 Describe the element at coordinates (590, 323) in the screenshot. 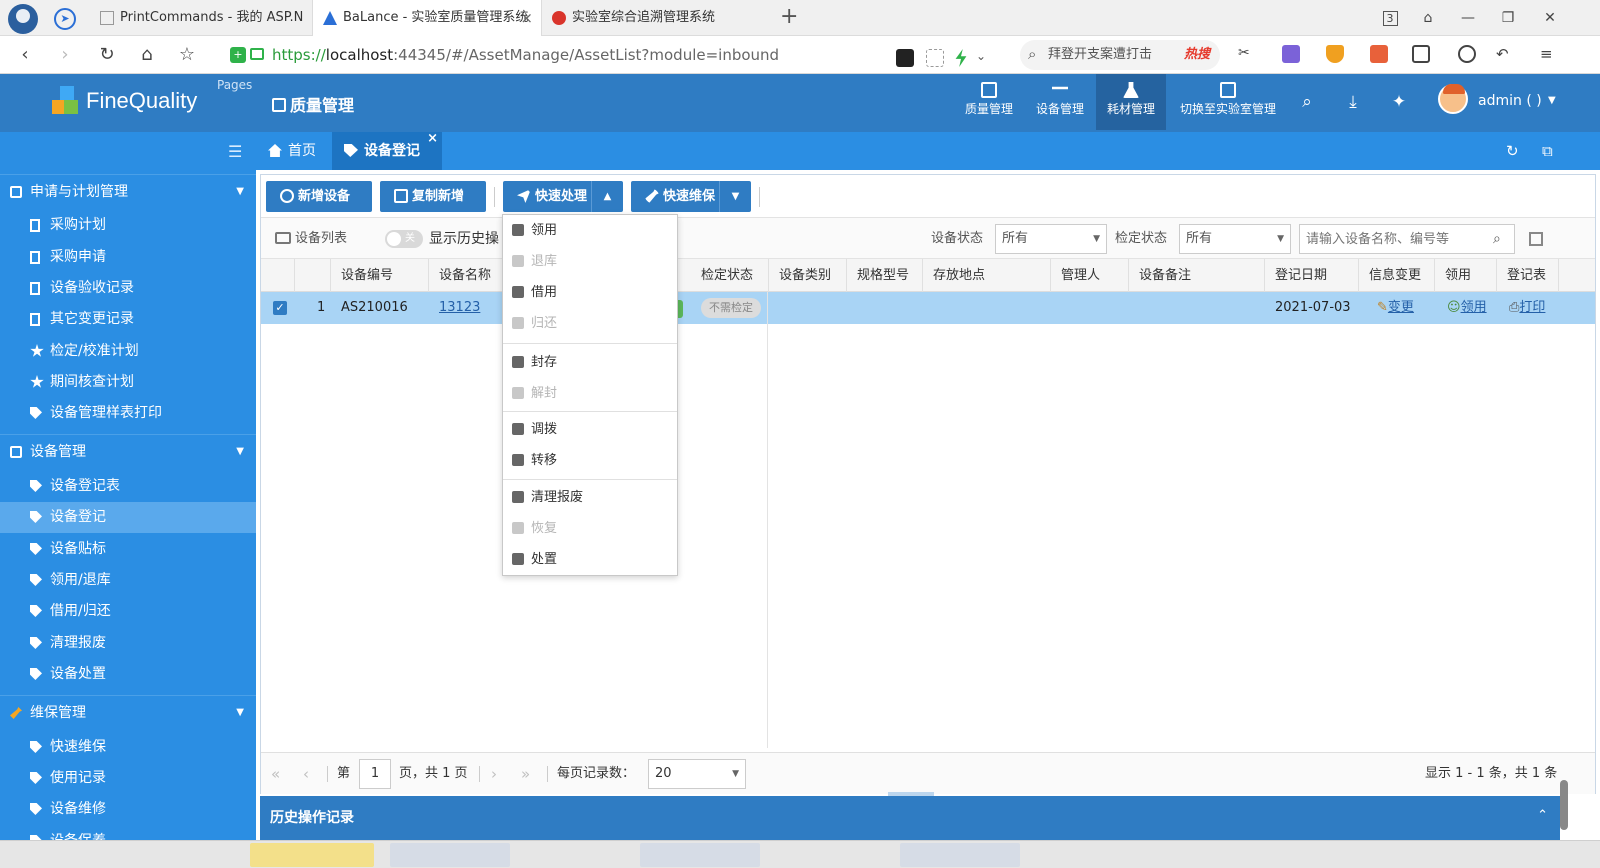

I see `menu-item-give-back: 归还` at that location.